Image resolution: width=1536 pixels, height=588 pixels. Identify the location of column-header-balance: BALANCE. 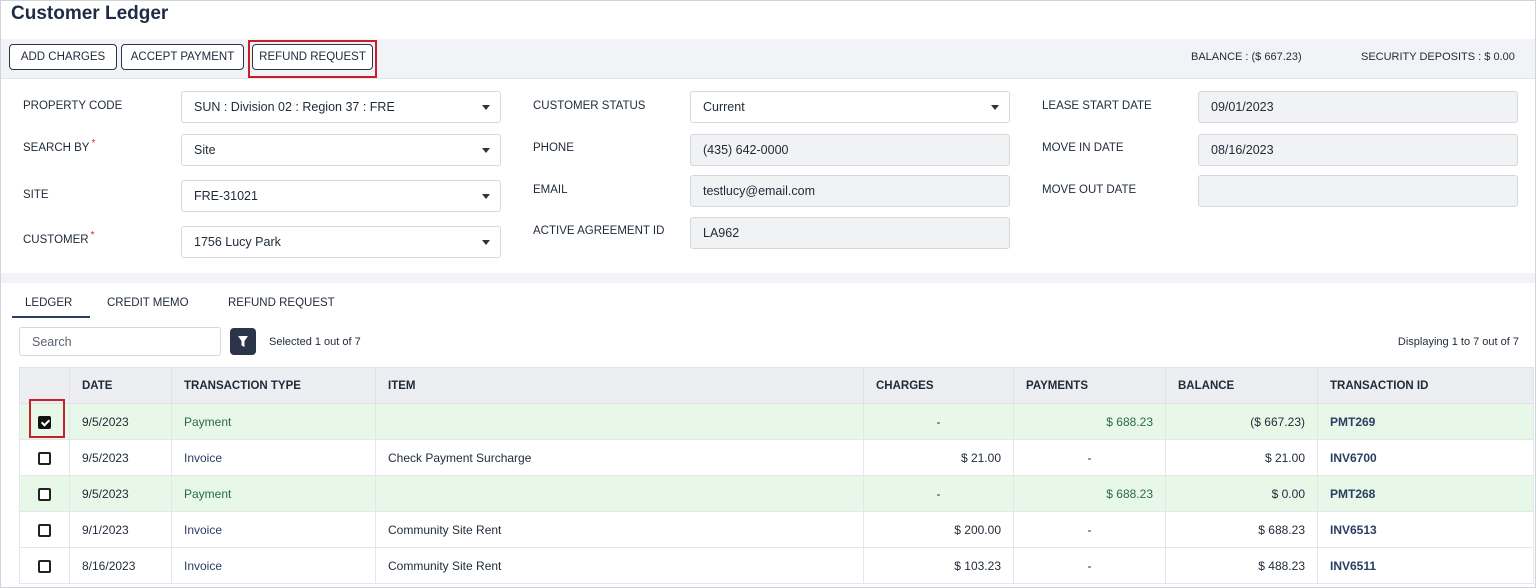
(1241, 385).